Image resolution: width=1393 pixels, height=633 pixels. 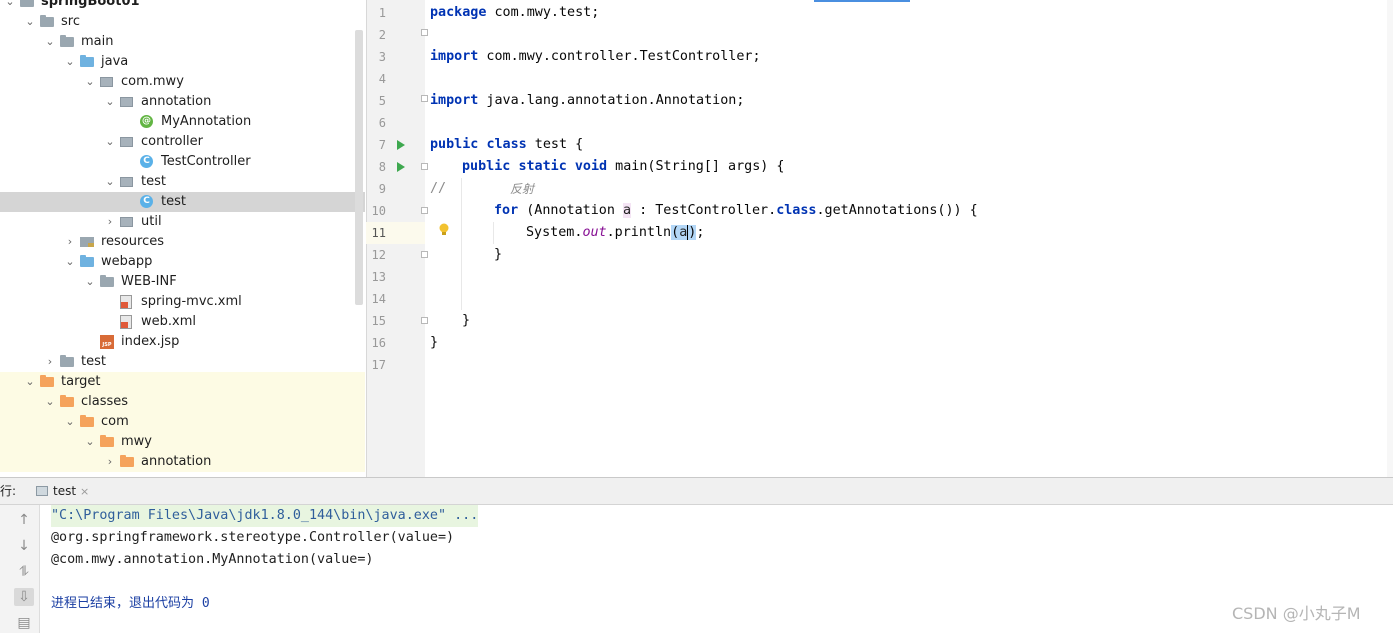 What do you see at coordinates (522, 189) in the screenshot?
I see `code-comment-text: 反射` at bounding box center [522, 189].